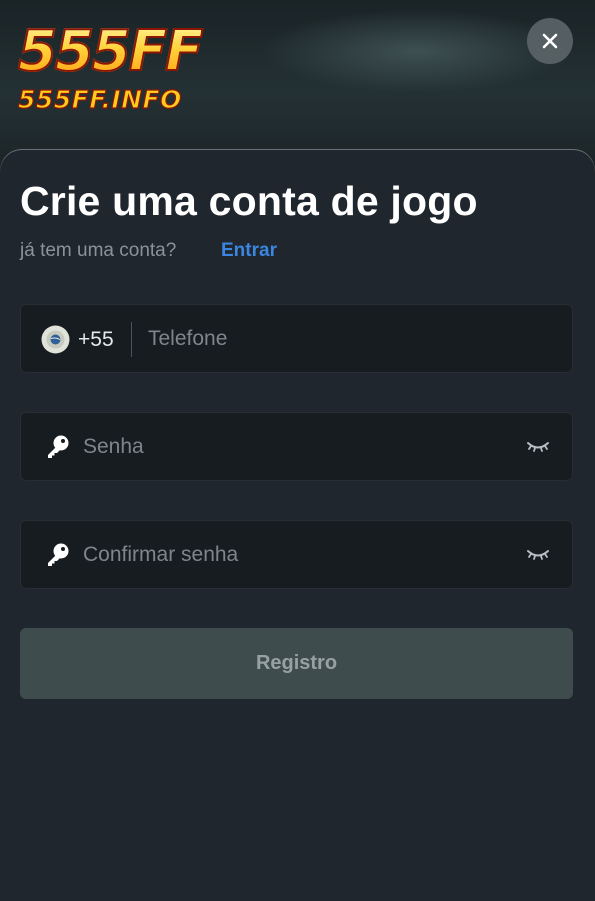 The image size is (595, 901). I want to click on register-button-label: Registro, so click(296, 663).